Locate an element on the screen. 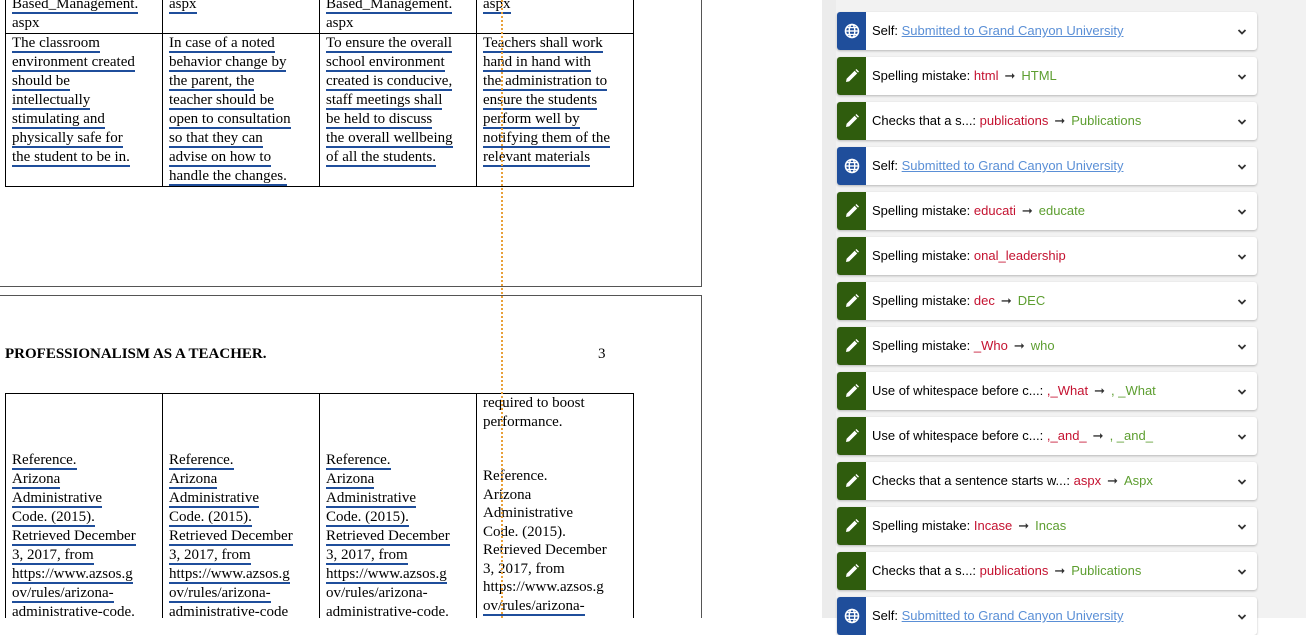 Image resolution: width=1306 pixels, height=635 pixels. panel-scroll-gutter is located at coordinates (829, 309).